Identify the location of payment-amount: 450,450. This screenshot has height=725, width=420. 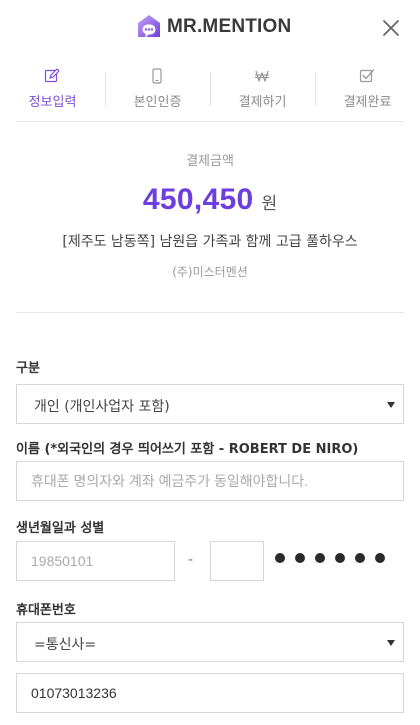
(198, 199).